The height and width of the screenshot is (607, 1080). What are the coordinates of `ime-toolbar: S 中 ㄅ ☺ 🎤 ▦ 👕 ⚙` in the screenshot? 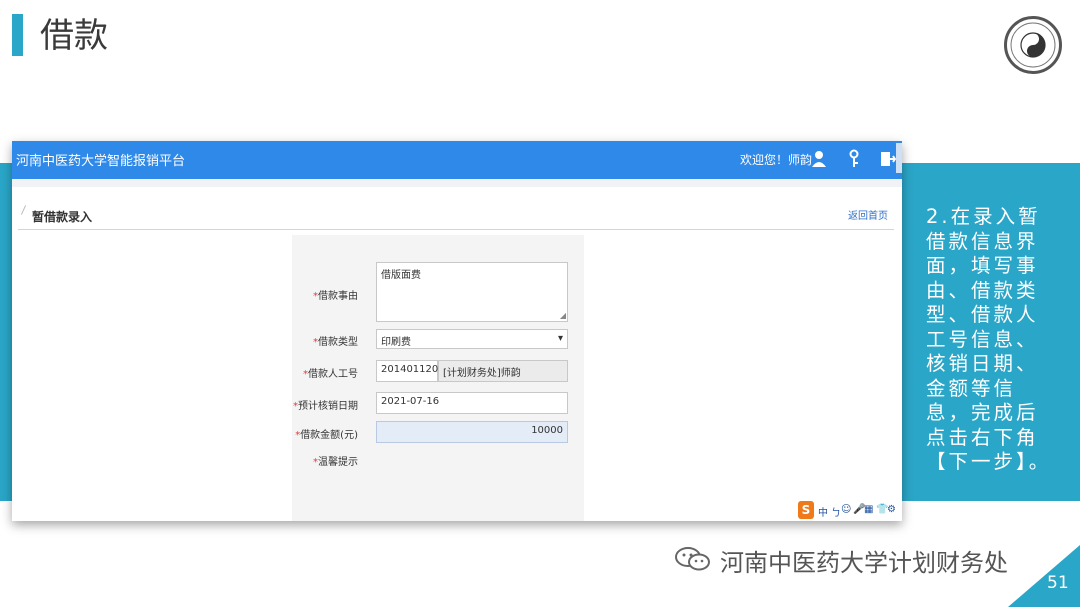 It's located at (848, 510).